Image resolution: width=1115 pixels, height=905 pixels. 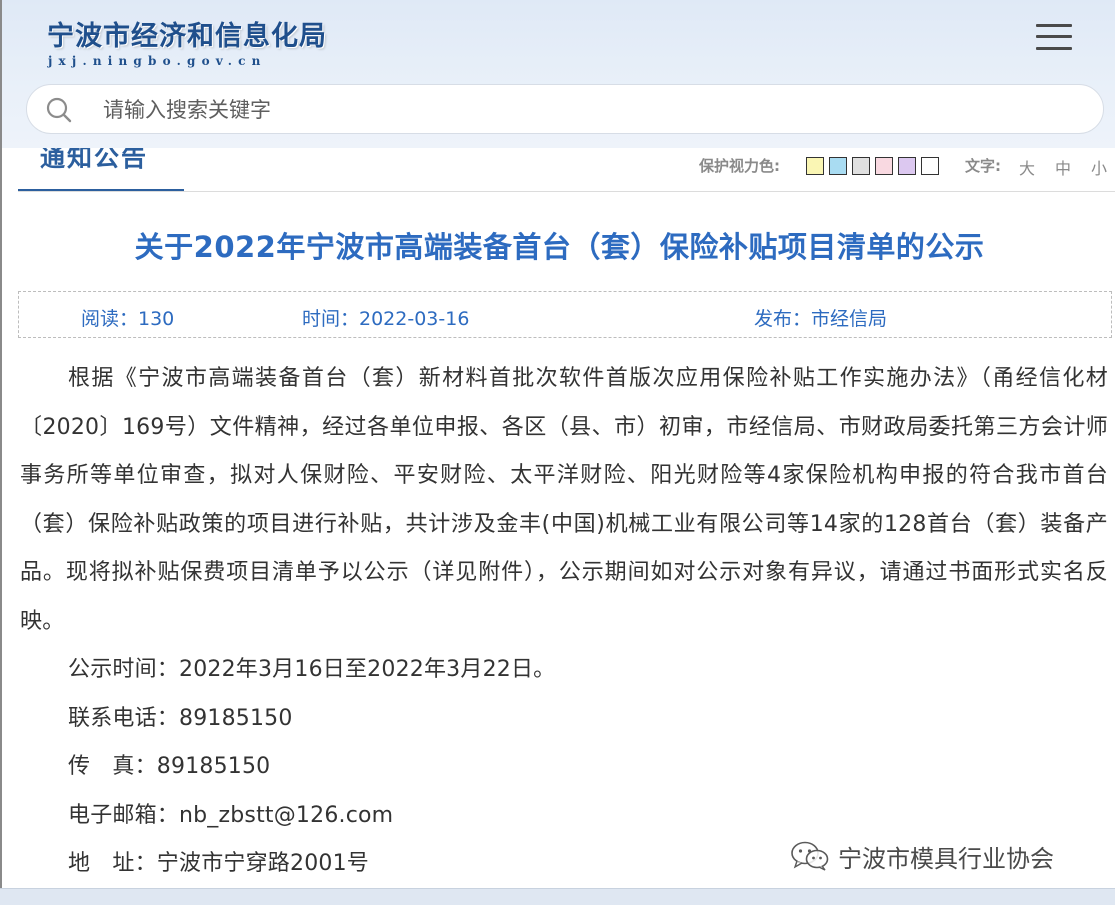 I want to click on text-size-label: 文字:, so click(x=983, y=166).